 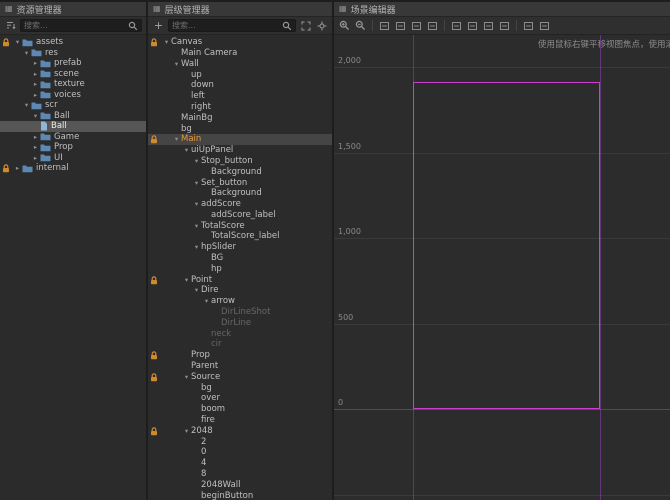 What do you see at coordinates (73, 53) in the screenshot?
I see `asset-row: ▾ res` at bounding box center [73, 53].